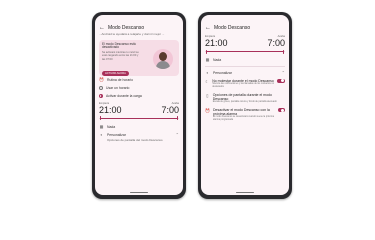 This screenshot has width=375, height=240. I want to click on option-use-schedule: Usar un horario, so click(139, 88).